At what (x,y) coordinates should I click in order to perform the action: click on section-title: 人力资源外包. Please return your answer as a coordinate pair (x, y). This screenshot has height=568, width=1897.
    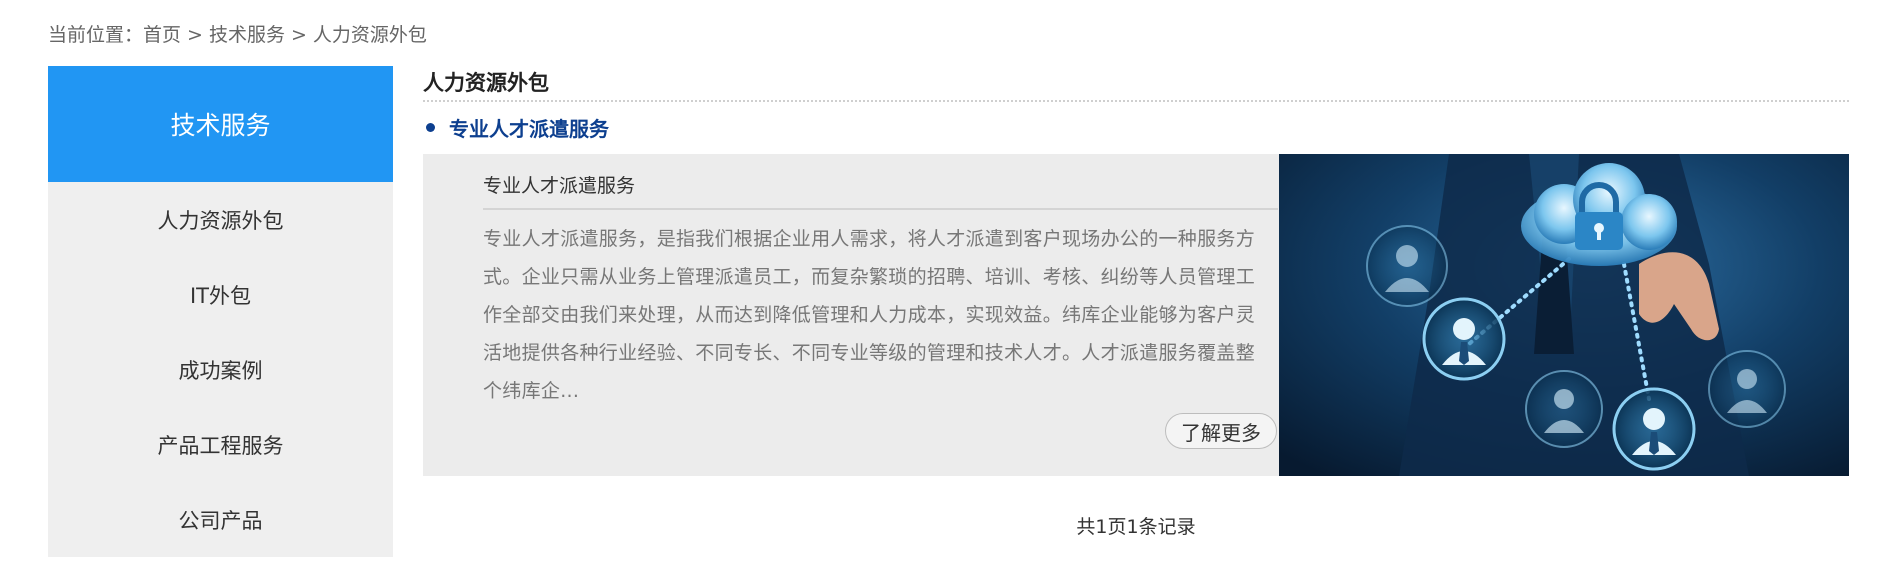
    Looking at the image, I should click on (1136, 84).